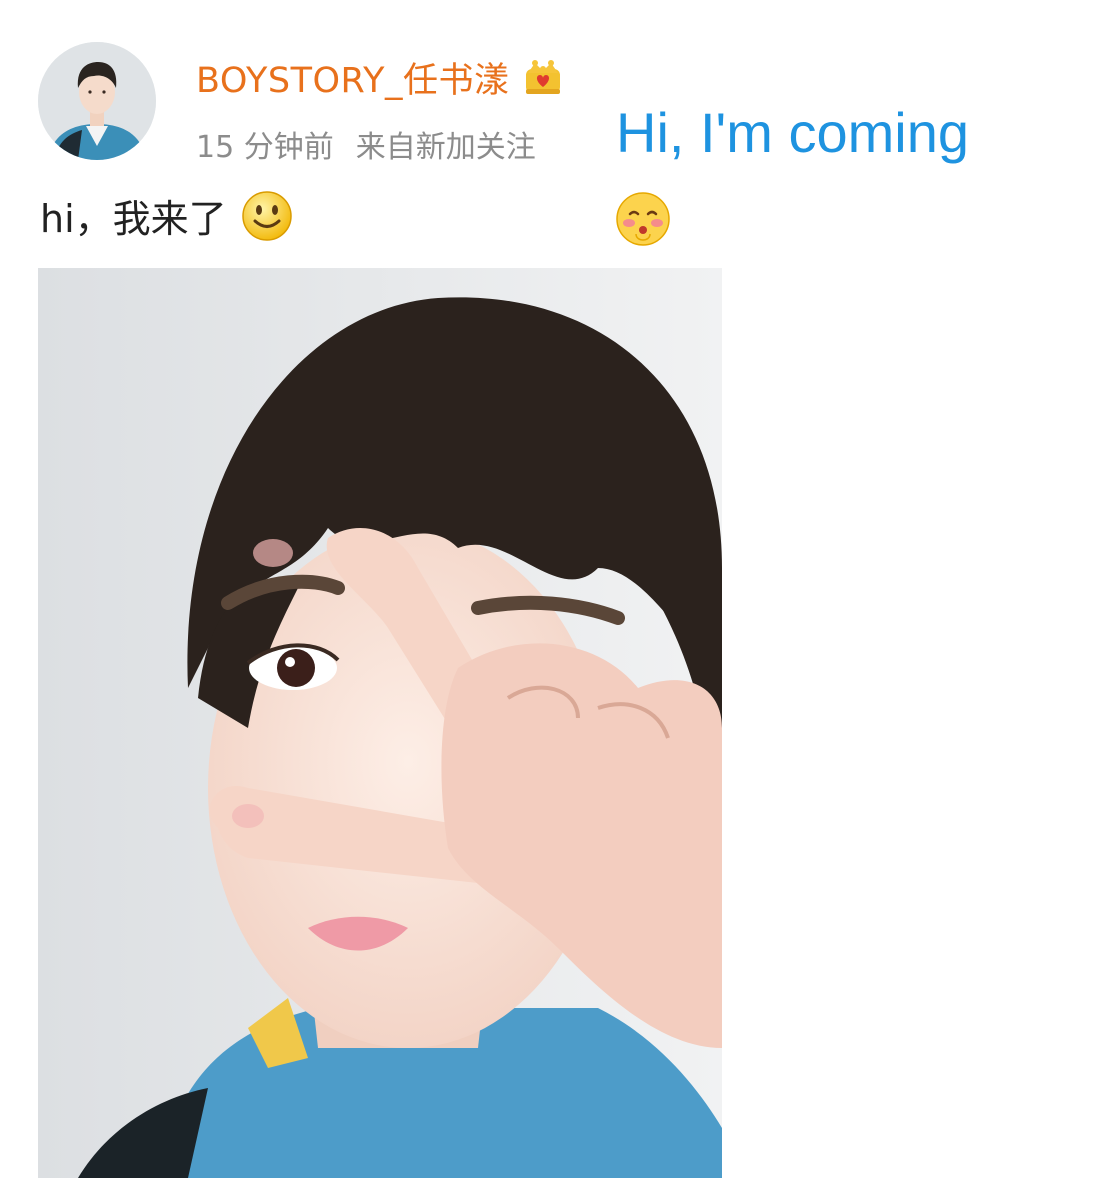 The height and width of the screenshot is (1200, 1109). I want to click on avatar-image, so click(97, 101).